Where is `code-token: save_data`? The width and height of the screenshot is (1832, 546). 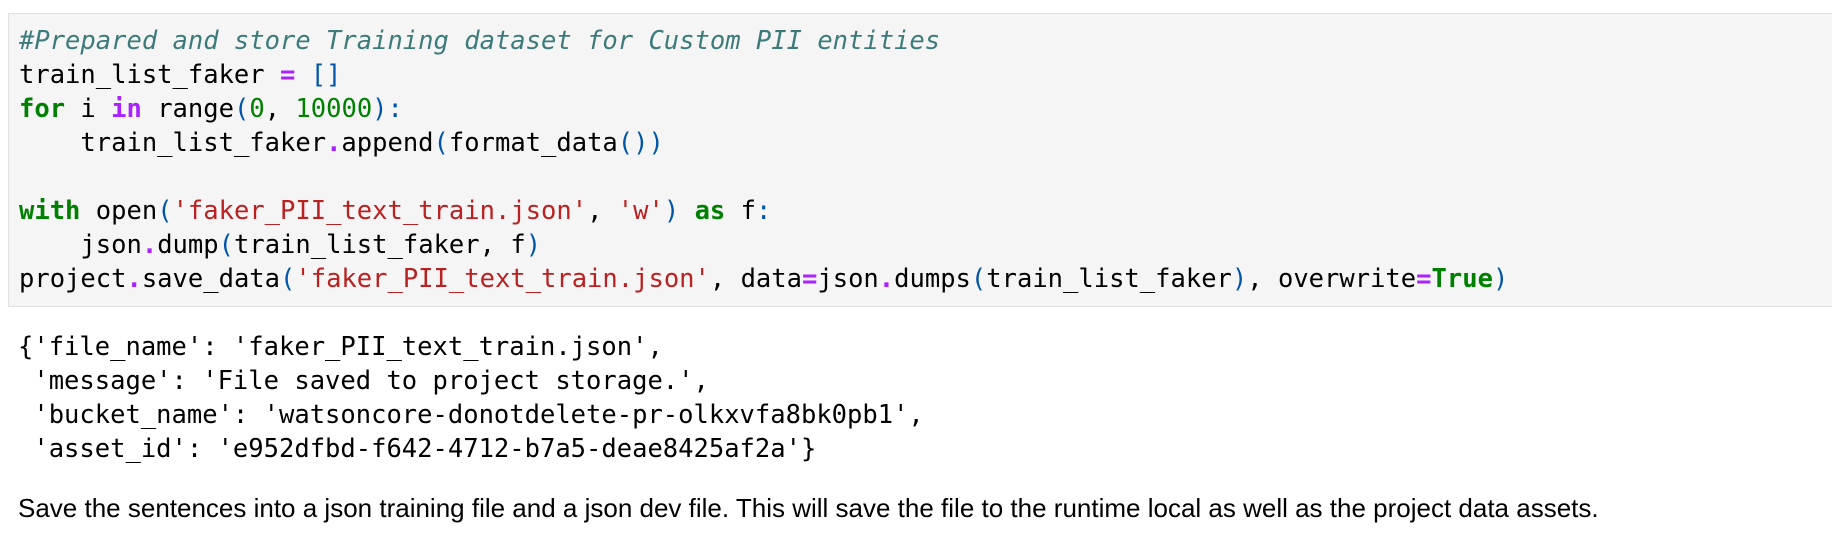 code-token: save_data is located at coordinates (210, 279).